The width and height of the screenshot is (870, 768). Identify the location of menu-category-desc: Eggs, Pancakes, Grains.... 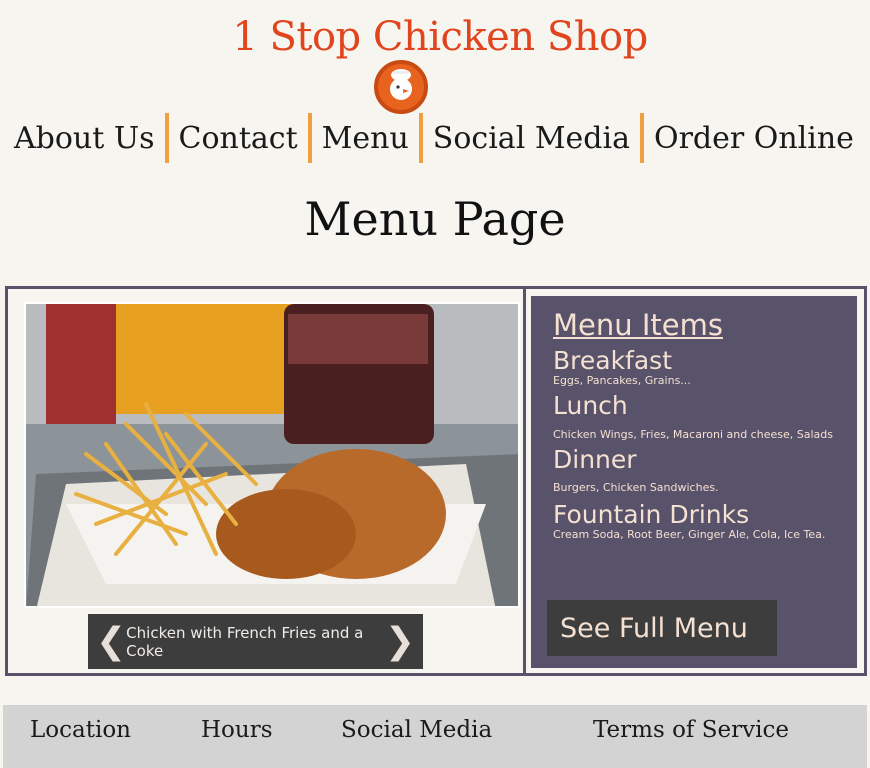
(622, 381).